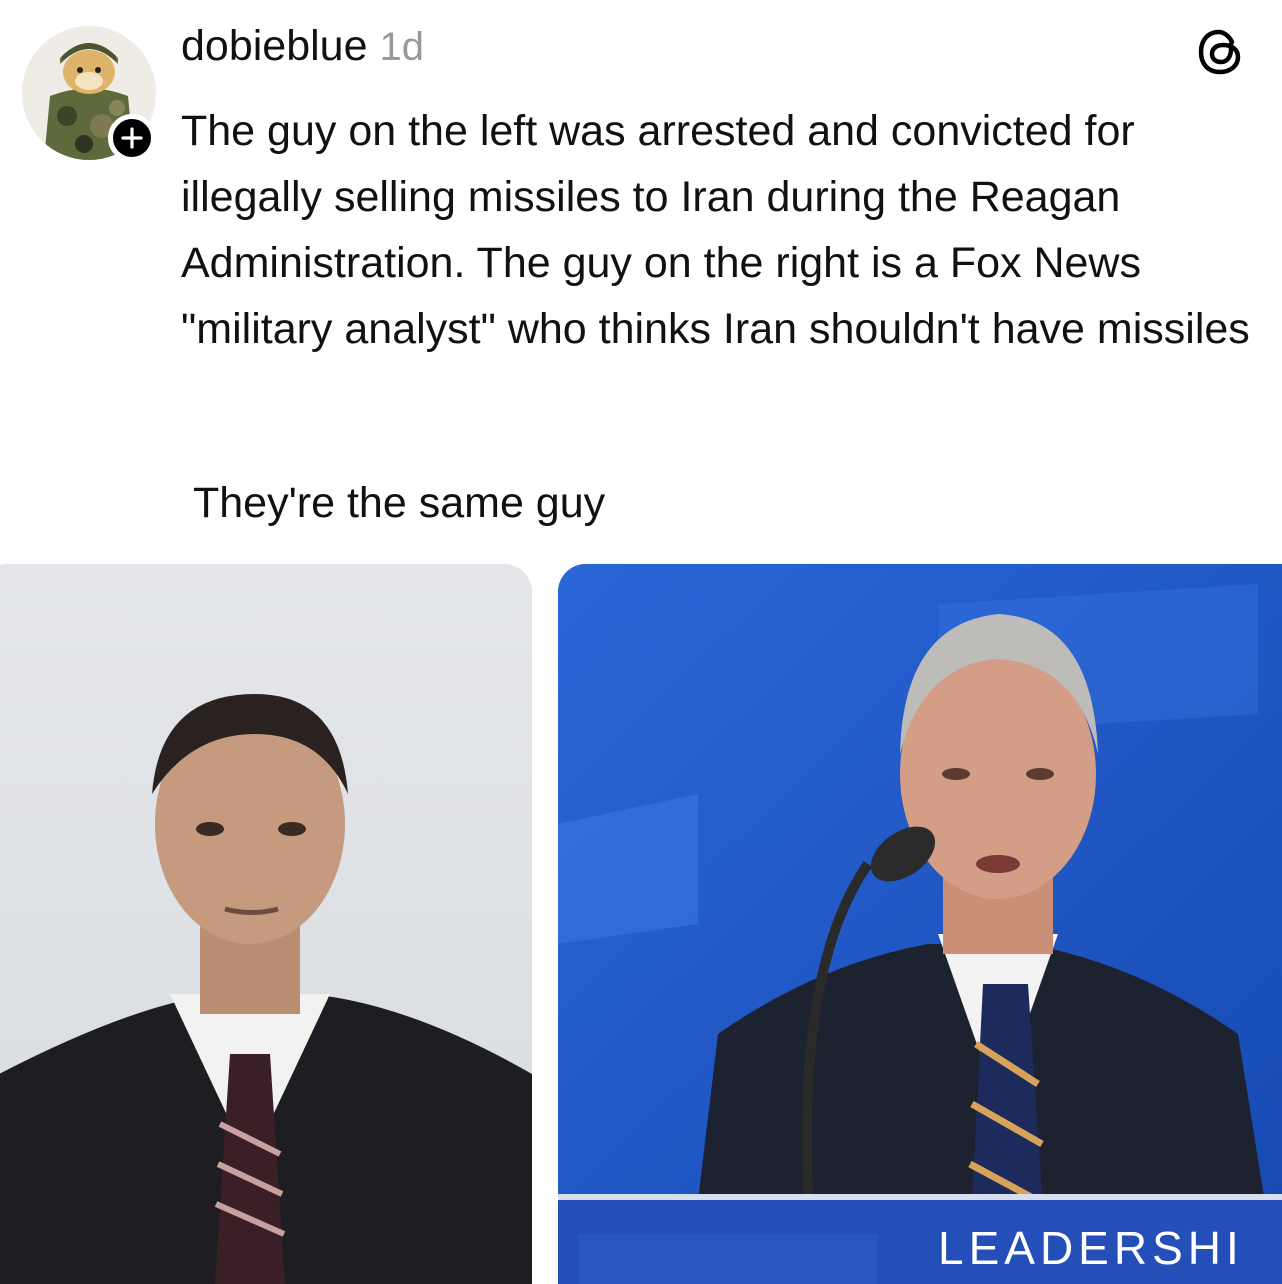 This screenshot has height=1284, width=1282. What do you see at coordinates (399, 503) in the screenshot?
I see `post-text-followup: They're the same guy` at bounding box center [399, 503].